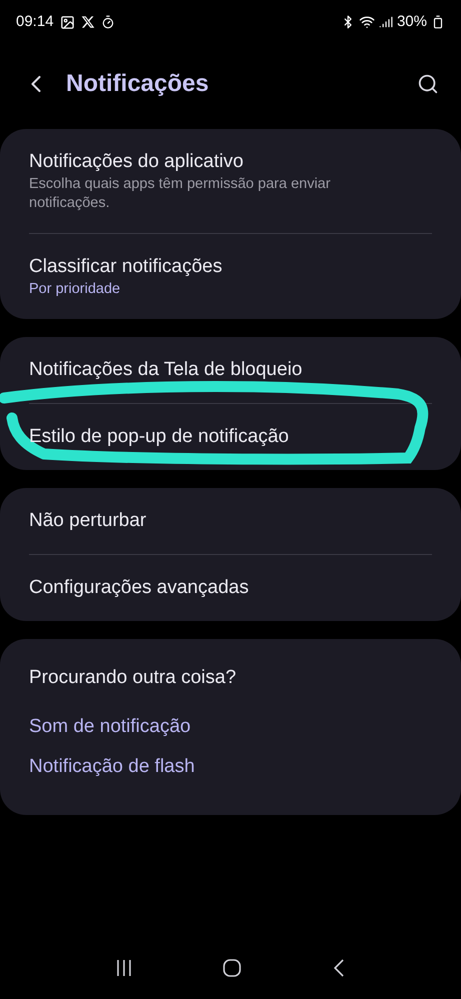 The image size is (461, 999). I want to click on home-icon, so click(232, 968).